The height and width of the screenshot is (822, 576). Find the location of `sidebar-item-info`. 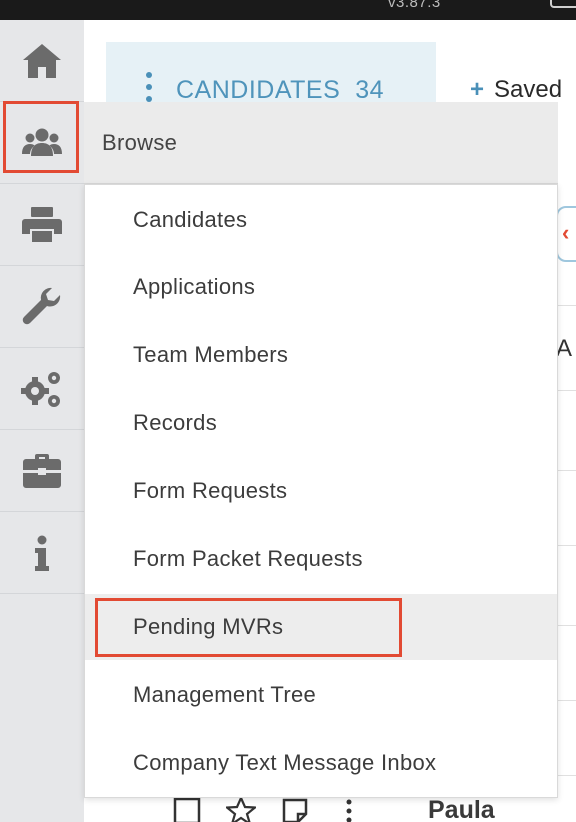

sidebar-item-info is located at coordinates (42, 553).